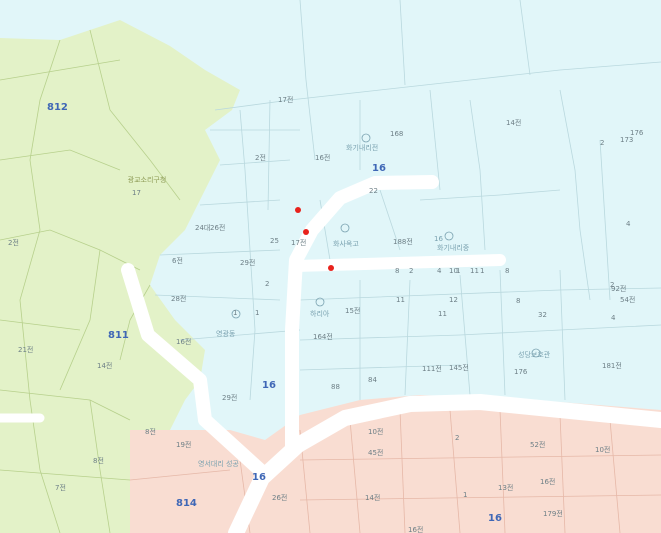 This screenshot has width=661, height=533. What do you see at coordinates (396, 134) in the screenshot?
I see `parcel-number-label: 168` at bounding box center [396, 134].